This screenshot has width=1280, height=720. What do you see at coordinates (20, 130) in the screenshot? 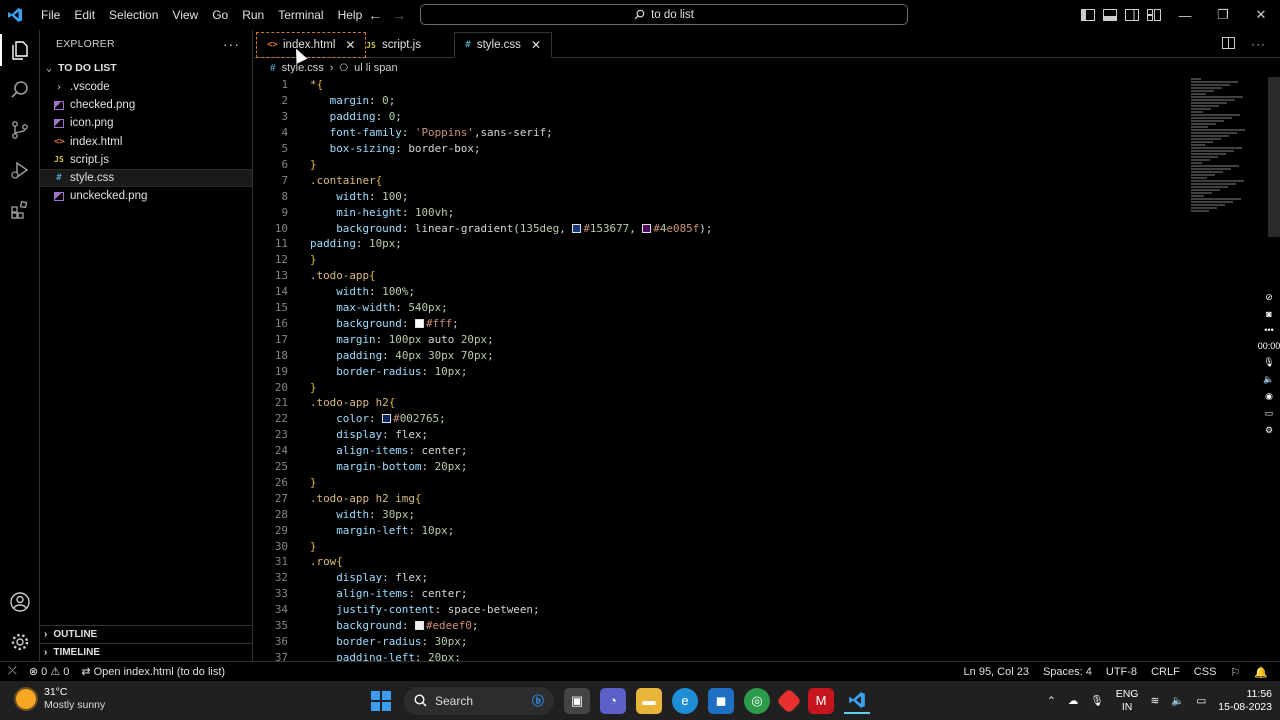
I see `source-control-icon` at bounding box center [20, 130].